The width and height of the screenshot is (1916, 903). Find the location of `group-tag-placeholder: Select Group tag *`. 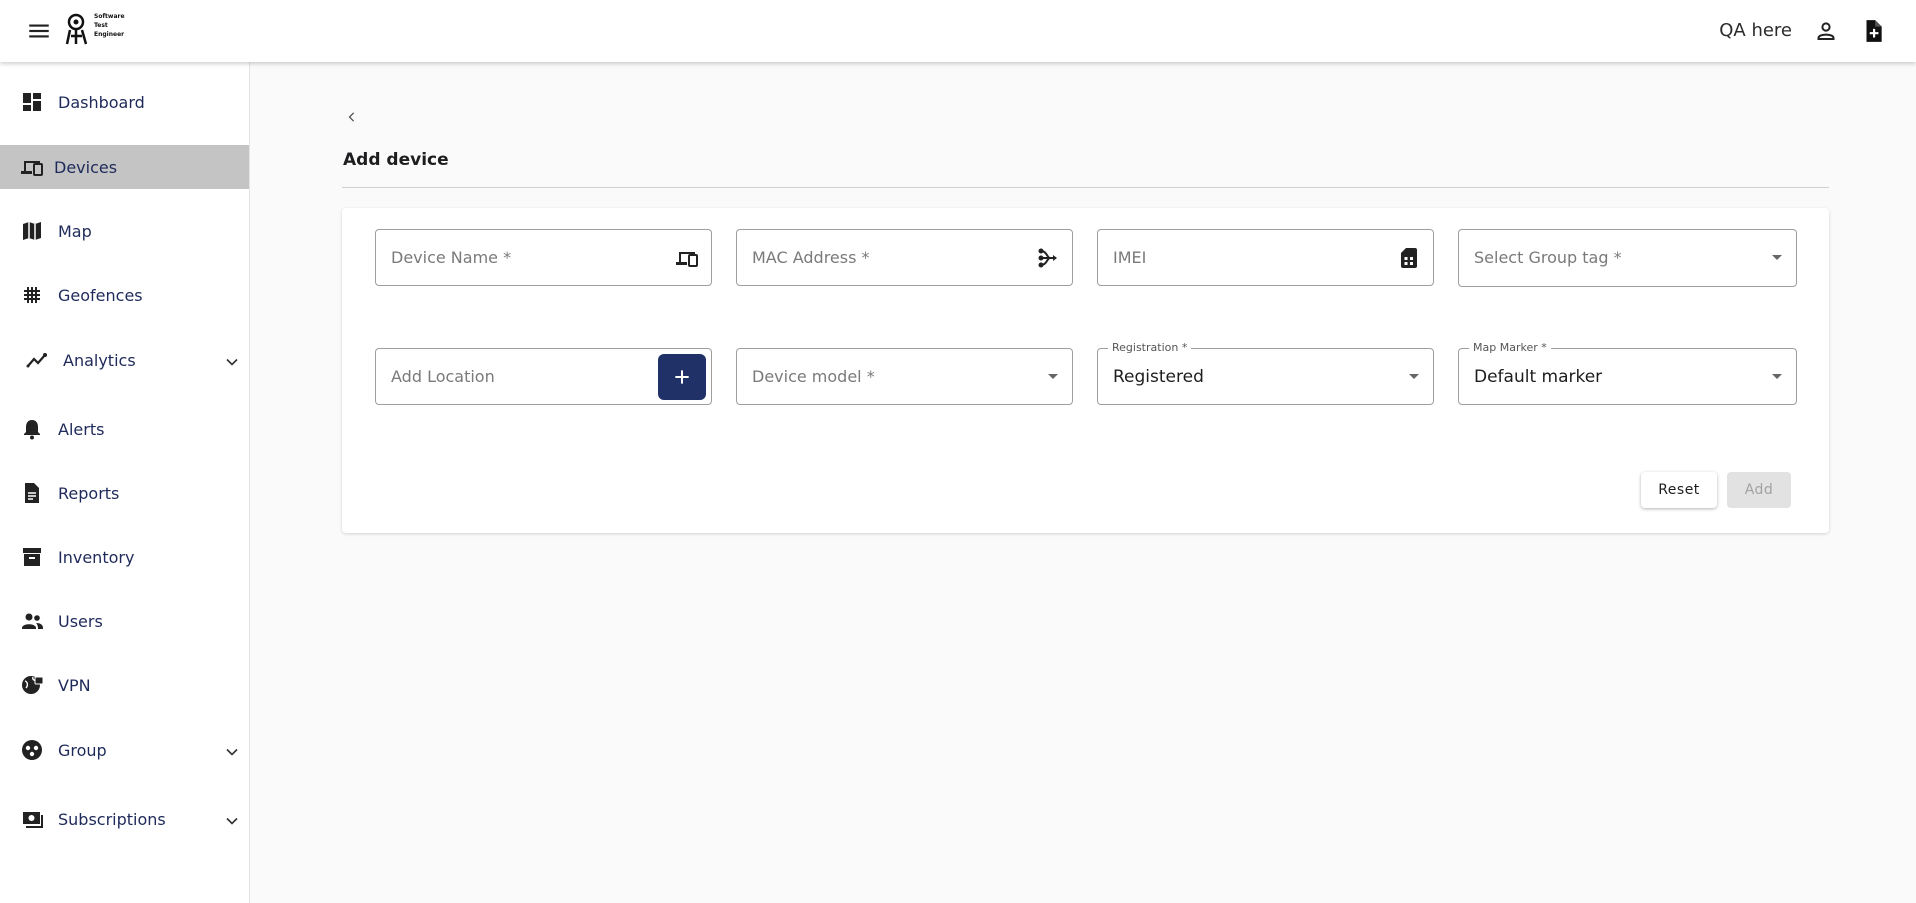

group-tag-placeholder: Select Group tag * is located at coordinates (1548, 257).